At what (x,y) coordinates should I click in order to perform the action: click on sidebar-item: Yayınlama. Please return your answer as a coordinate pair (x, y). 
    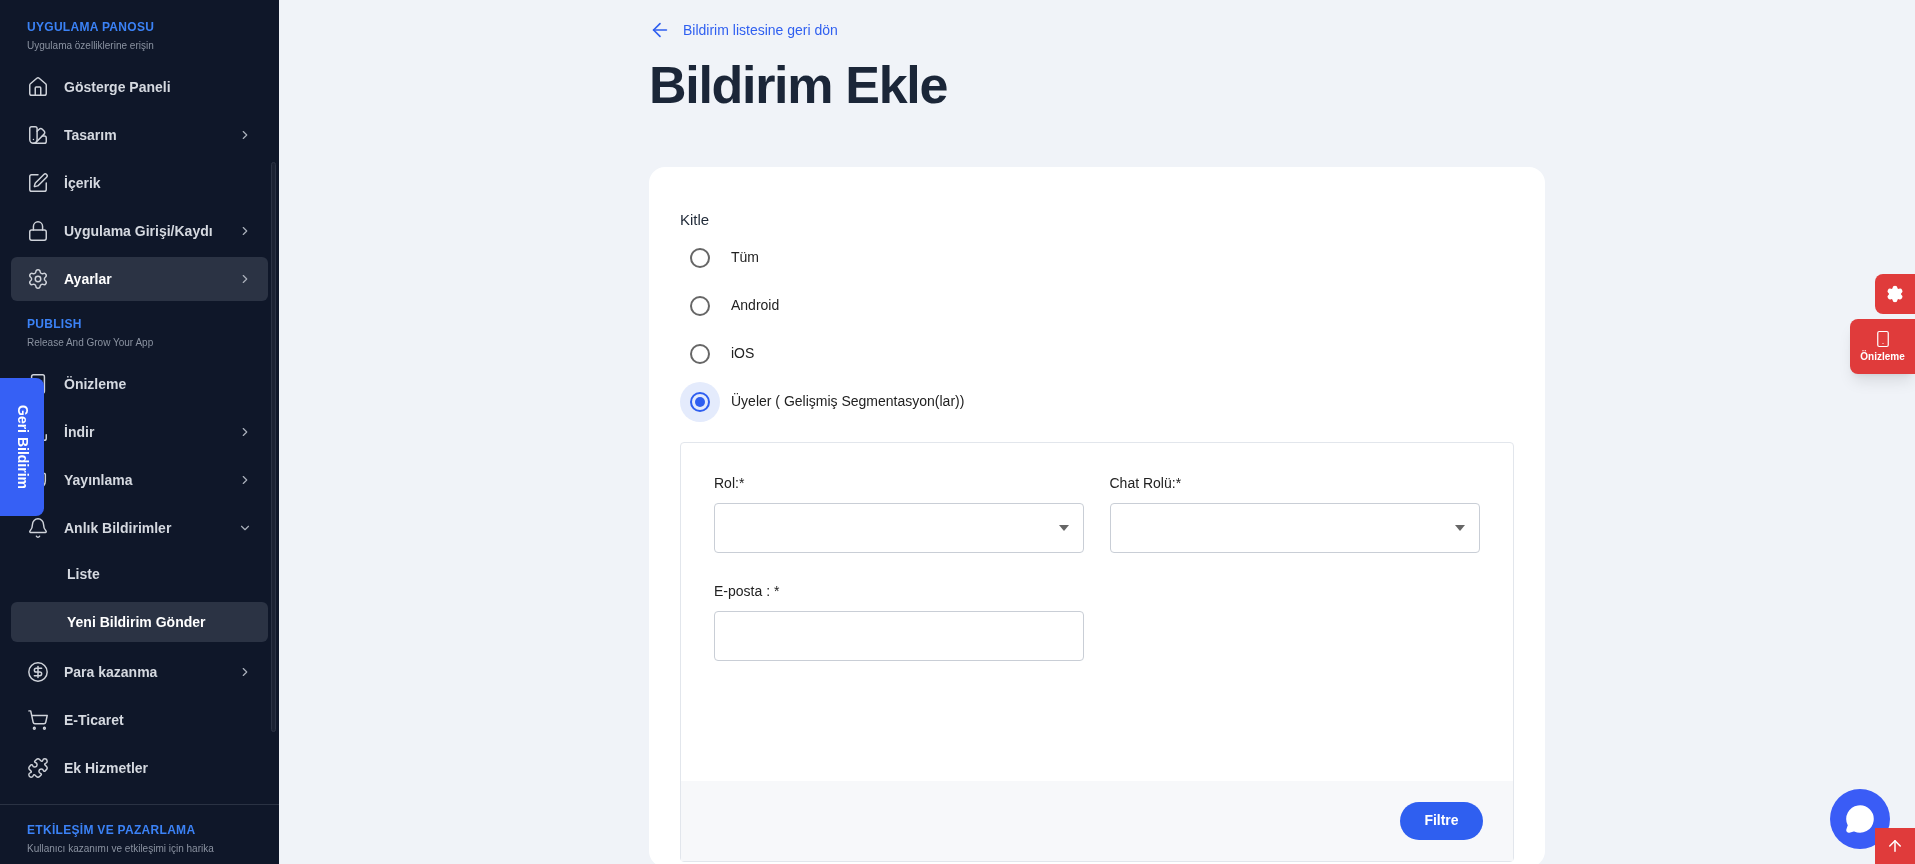
    Looking at the image, I should click on (158, 480).